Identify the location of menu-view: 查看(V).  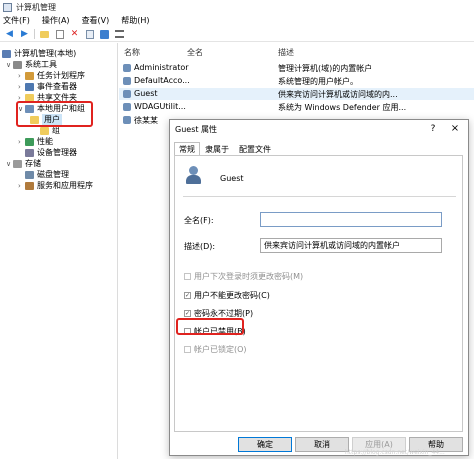
(96, 20).